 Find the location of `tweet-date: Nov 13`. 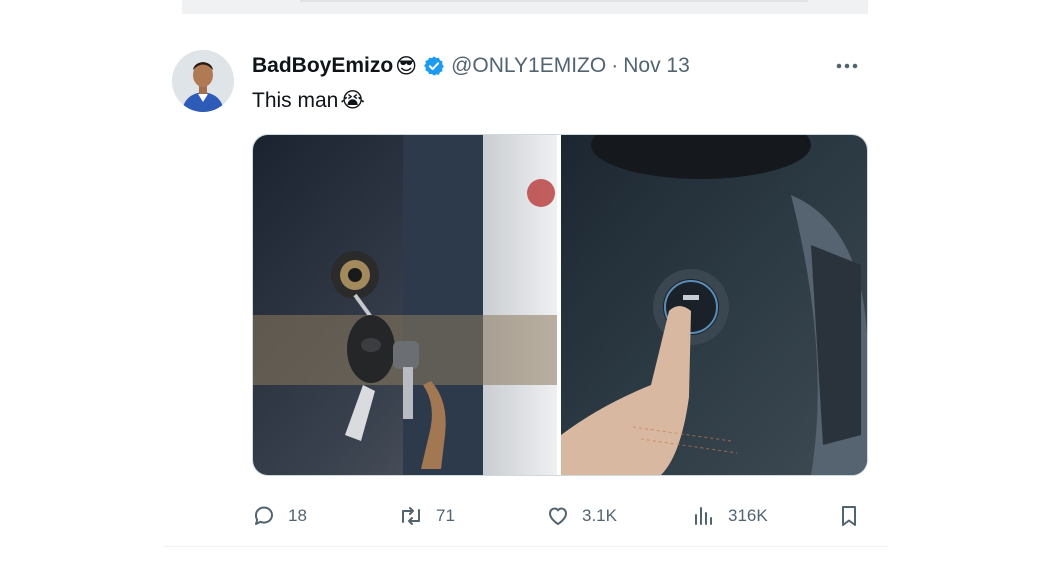

tweet-date: Nov 13 is located at coordinates (656, 66).